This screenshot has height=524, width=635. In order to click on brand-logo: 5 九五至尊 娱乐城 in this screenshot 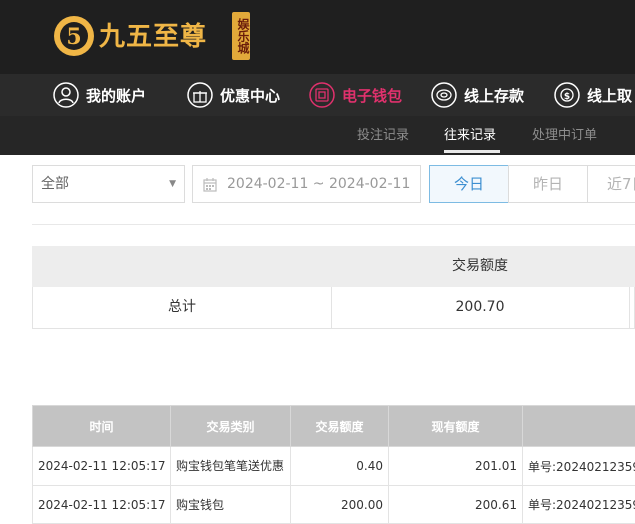, I will do `click(154, 37)`.